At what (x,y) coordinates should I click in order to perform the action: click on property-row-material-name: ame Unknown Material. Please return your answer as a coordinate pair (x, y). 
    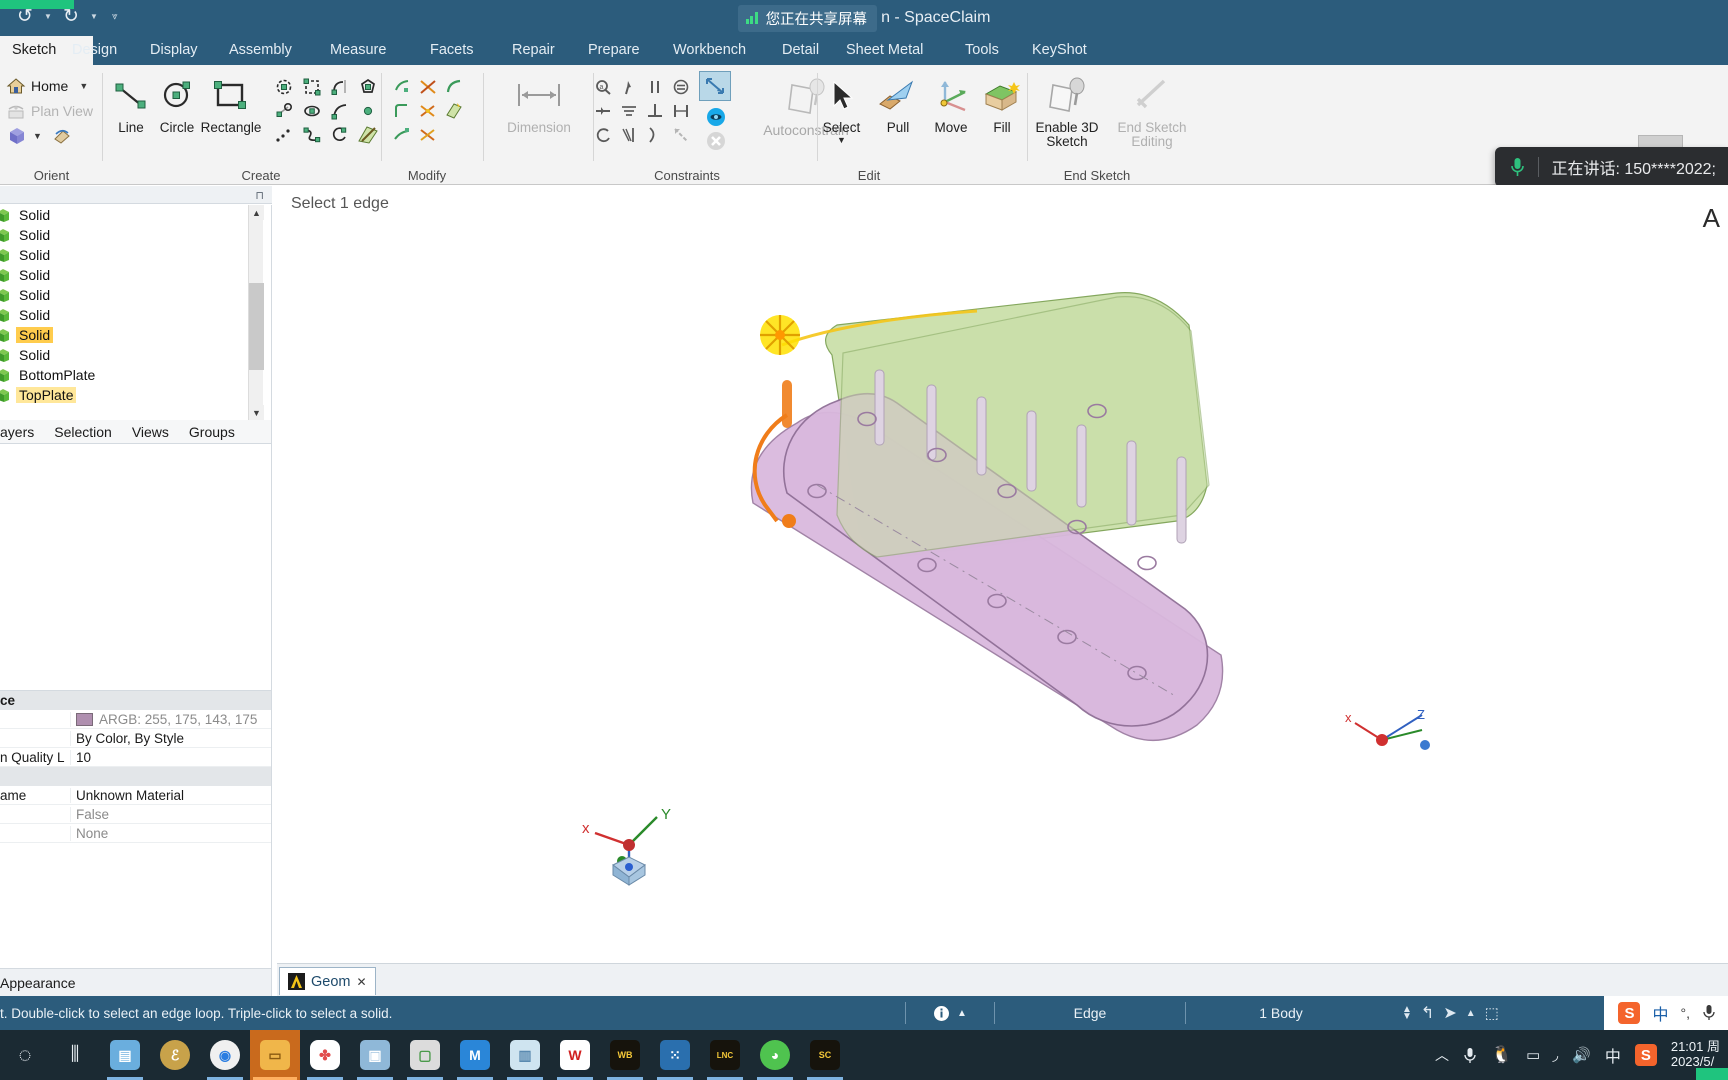
    Looking at the image, I should click on (135, 795).